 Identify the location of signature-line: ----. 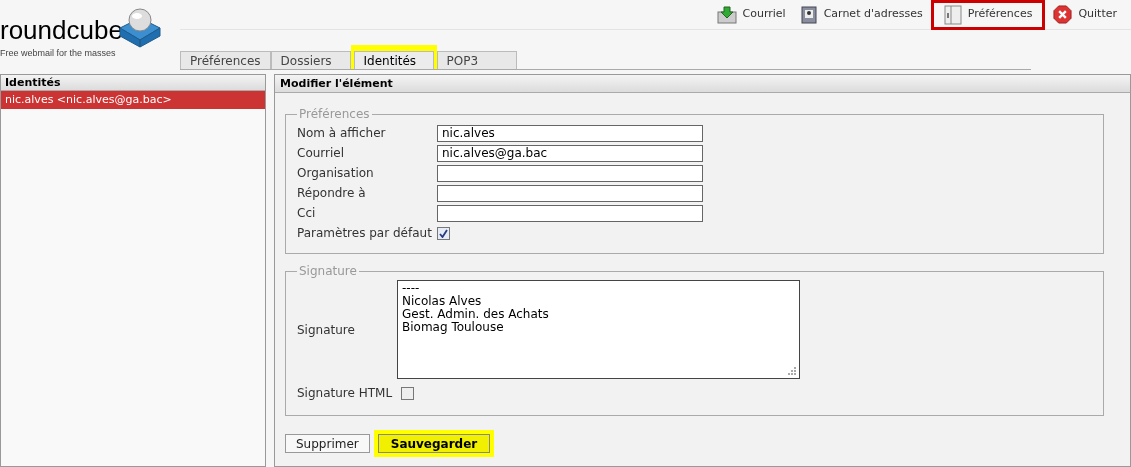
(411, 288).